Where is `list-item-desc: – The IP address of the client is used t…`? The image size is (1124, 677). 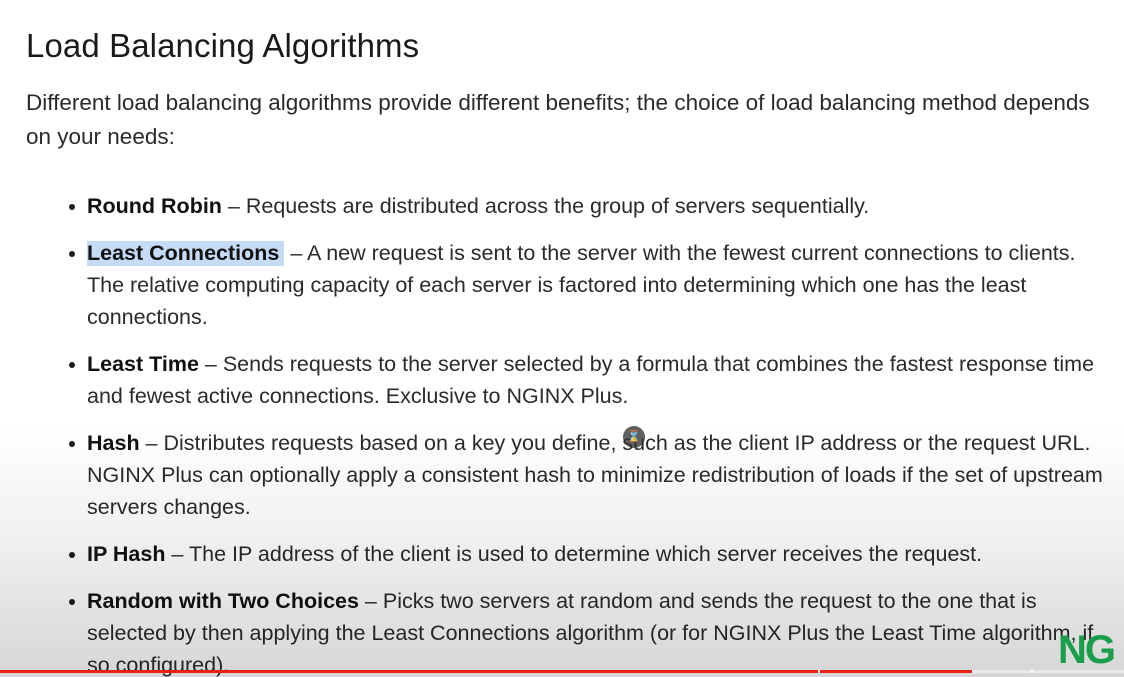 list-item-desc: – The IP address of the client is used t… is located at coordinates (574, 554).